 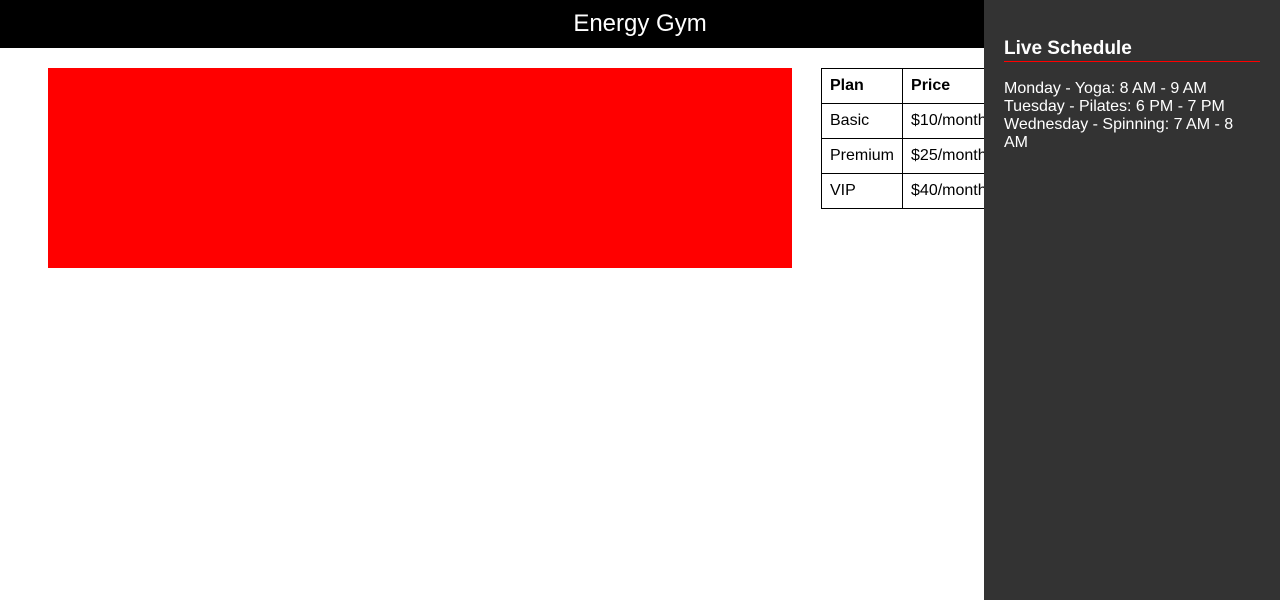 I want to click on site-title: Energy Gym, so click(x=640, y=23).